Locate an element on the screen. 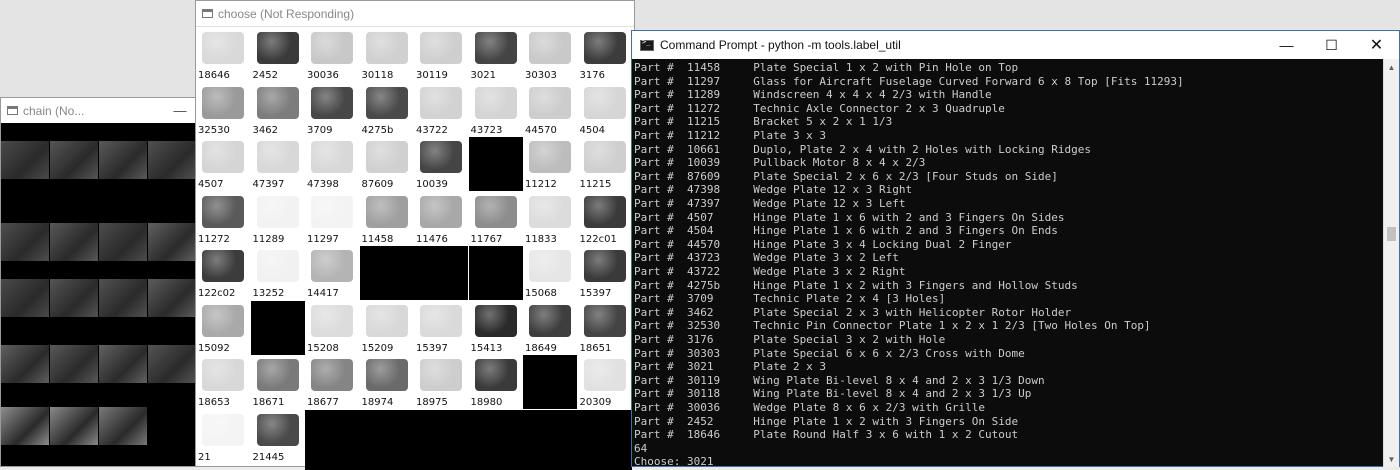 This screenshot has width=1400, height=470. part-tile: 3021 is located at coordinates (495, 55).